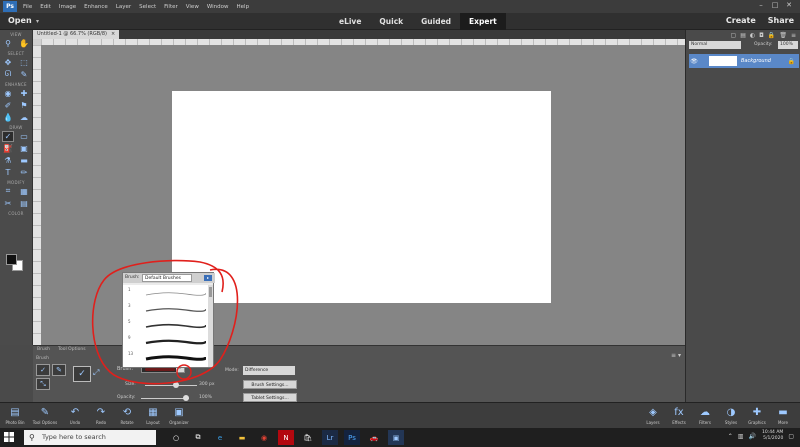  I want to click on taskbar-search: ⚲ Type here to search, so click(90, 437).